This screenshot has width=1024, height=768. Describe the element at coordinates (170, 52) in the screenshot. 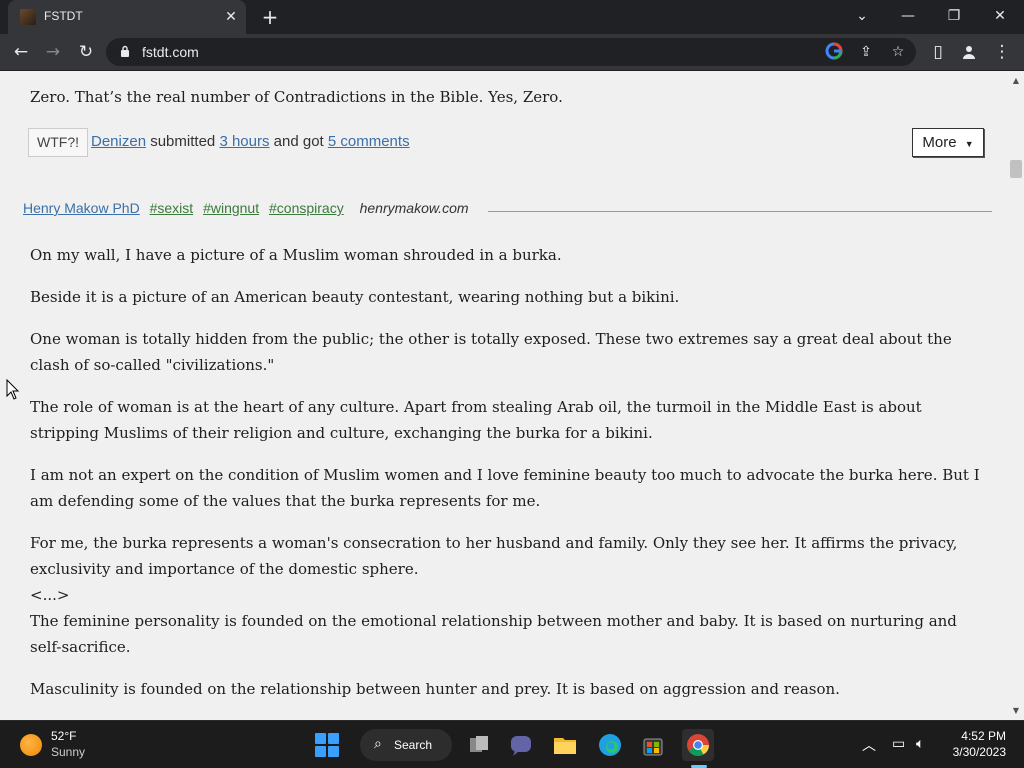

I see `url-text: fstdt.com` at that location.